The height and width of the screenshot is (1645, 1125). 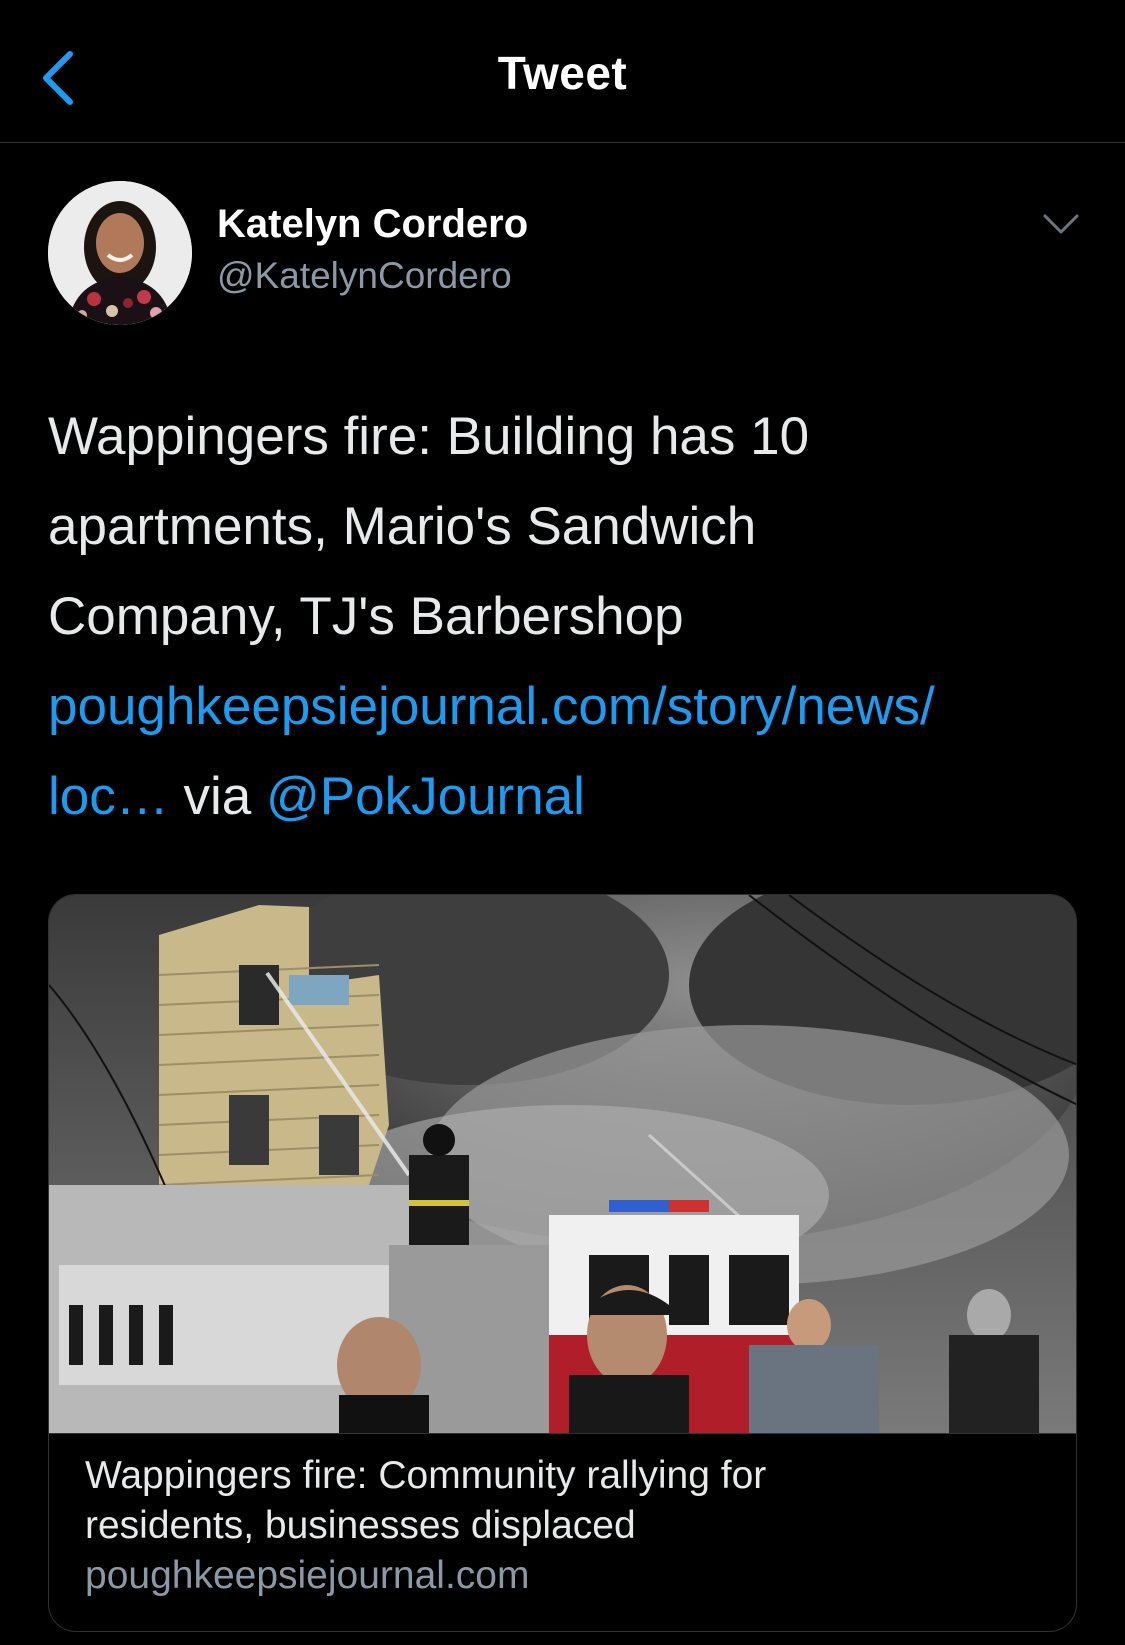 I want to click on author-name: Katelyn Cordero, so click(x=372, y=224).